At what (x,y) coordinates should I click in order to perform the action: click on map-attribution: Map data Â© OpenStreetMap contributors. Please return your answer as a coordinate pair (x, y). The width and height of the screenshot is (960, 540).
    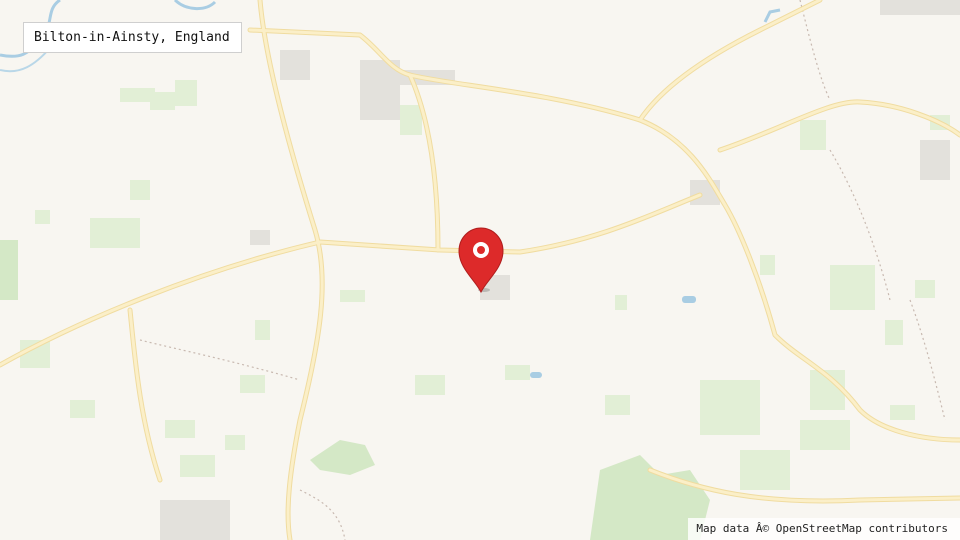
    Looking at the image, I should click on (824, 529).